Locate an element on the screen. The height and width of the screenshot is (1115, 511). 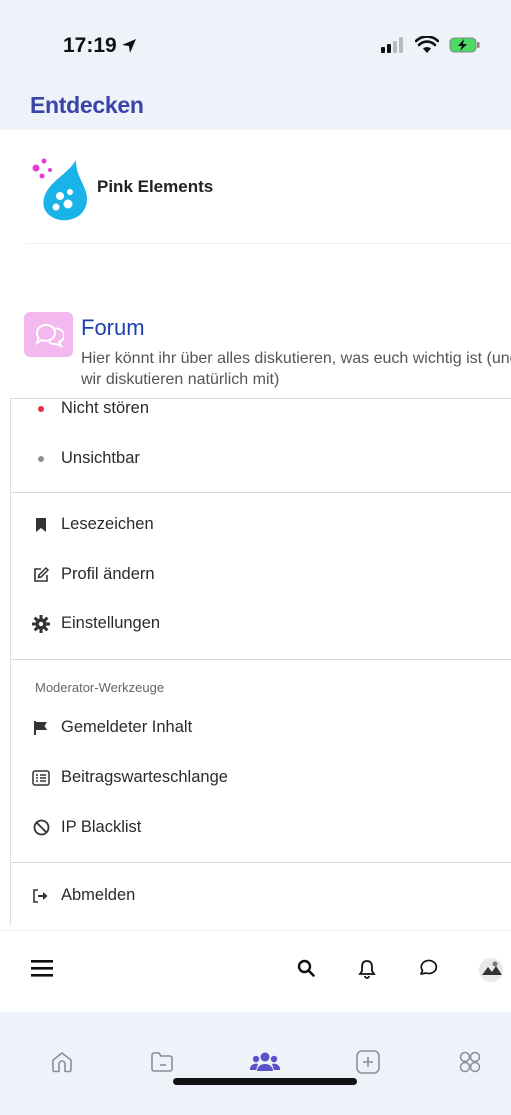
grid-icon is located at coordinates (470, 1062).